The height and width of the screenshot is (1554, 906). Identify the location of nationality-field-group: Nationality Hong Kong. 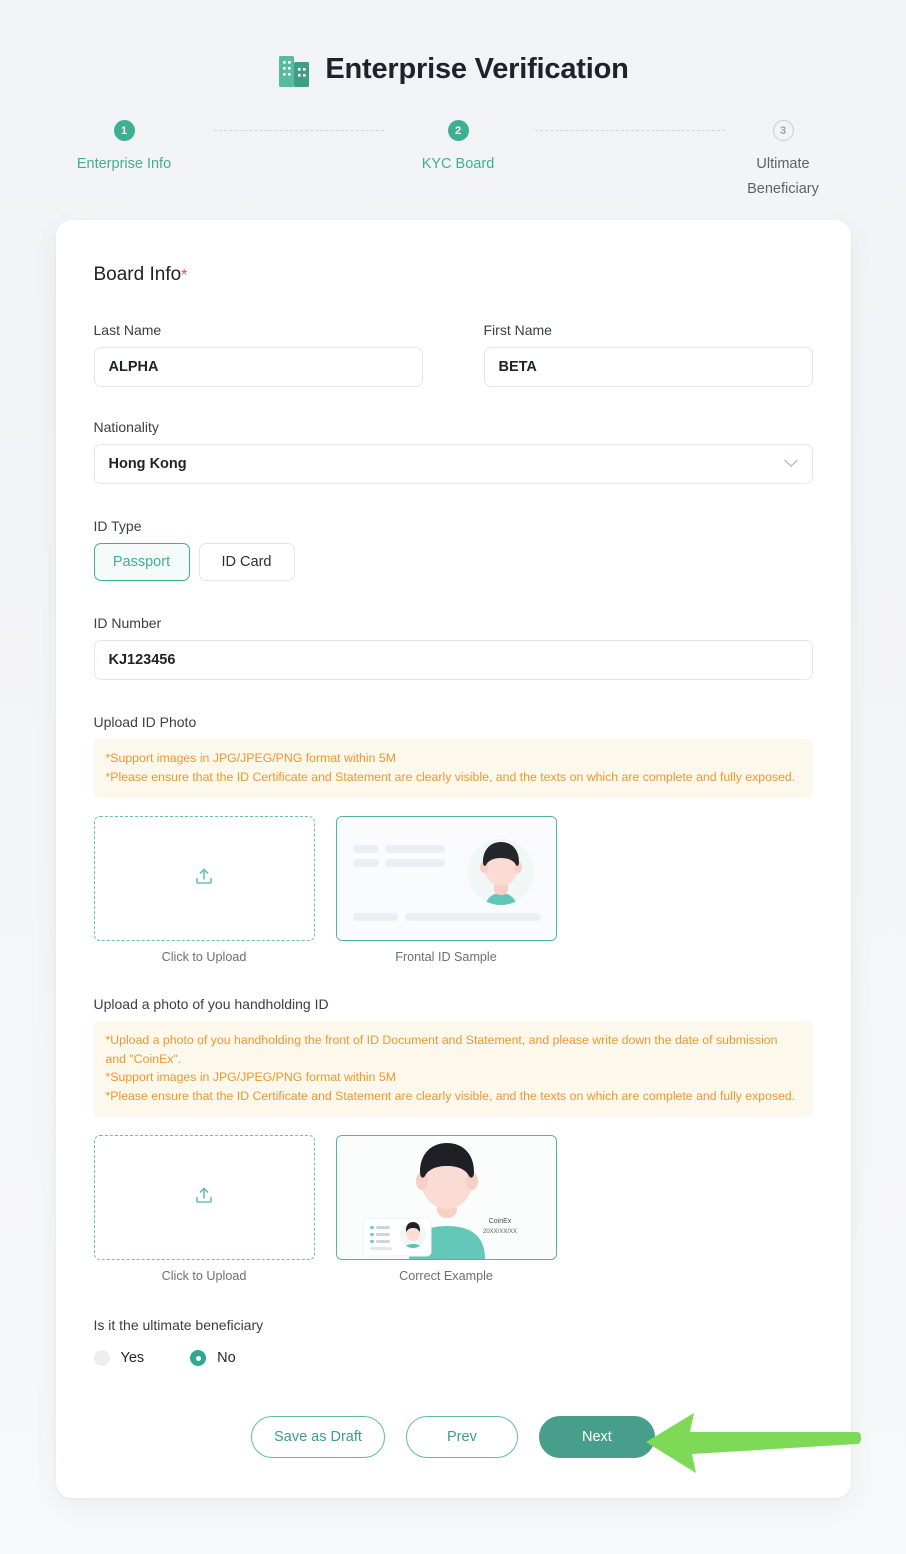
(453, 451).